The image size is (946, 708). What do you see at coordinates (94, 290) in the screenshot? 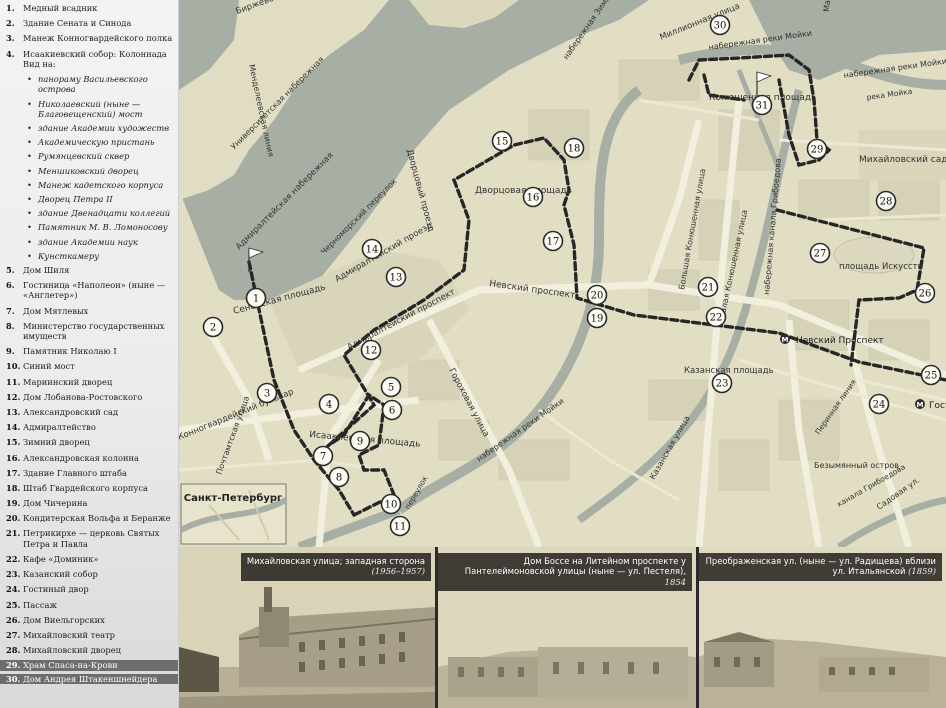
I see `legend-label: Гостиница «Наполеон» (ныне — «Англетер»)` at bounding box center [94, 290].